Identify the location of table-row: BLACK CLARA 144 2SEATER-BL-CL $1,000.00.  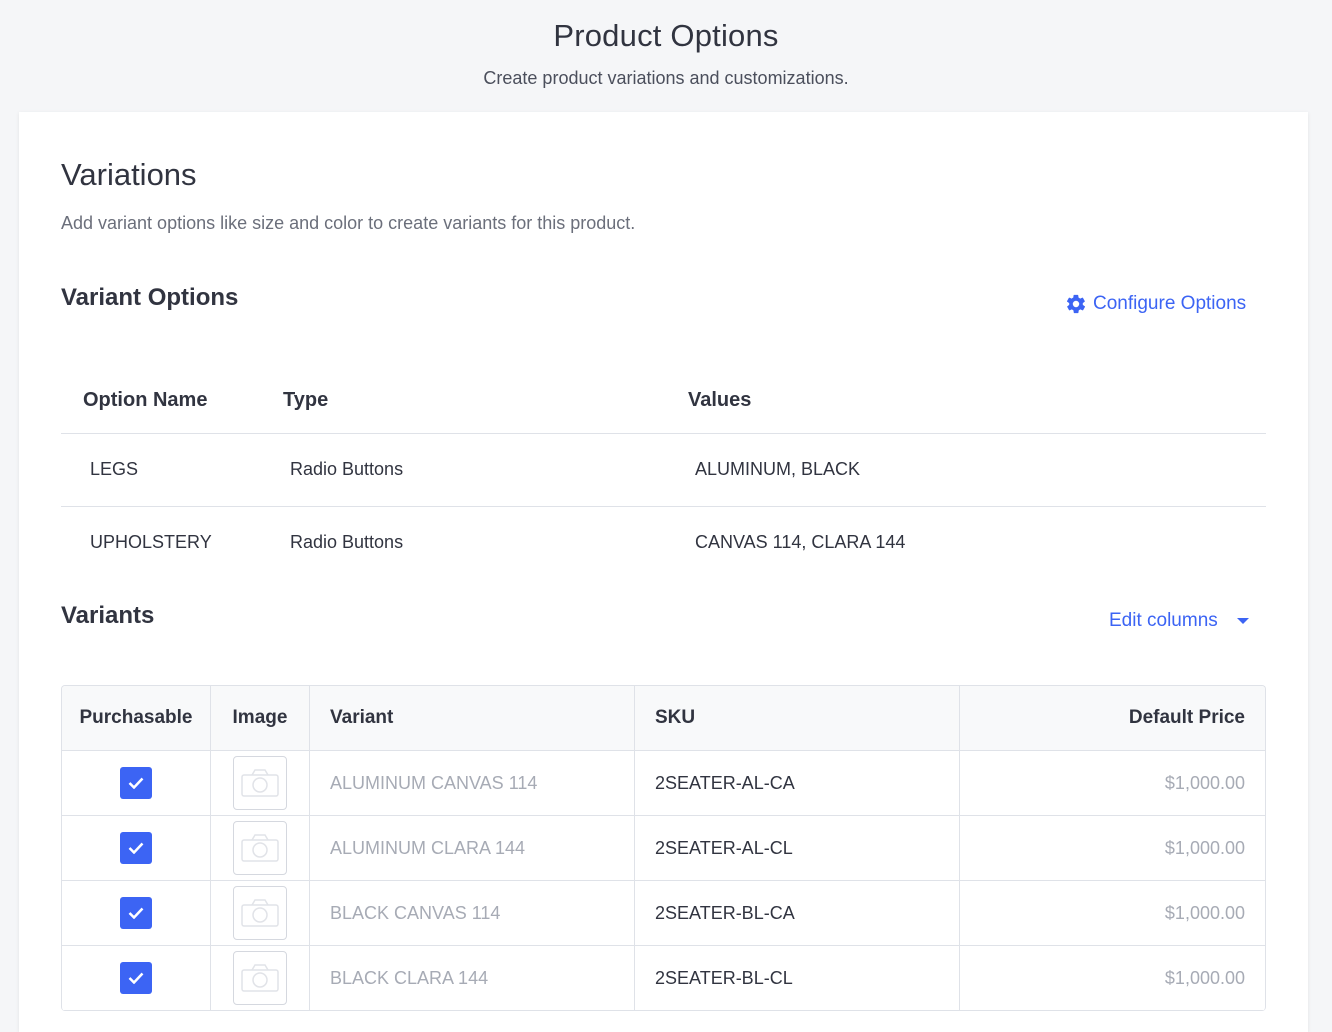
(663, 978).